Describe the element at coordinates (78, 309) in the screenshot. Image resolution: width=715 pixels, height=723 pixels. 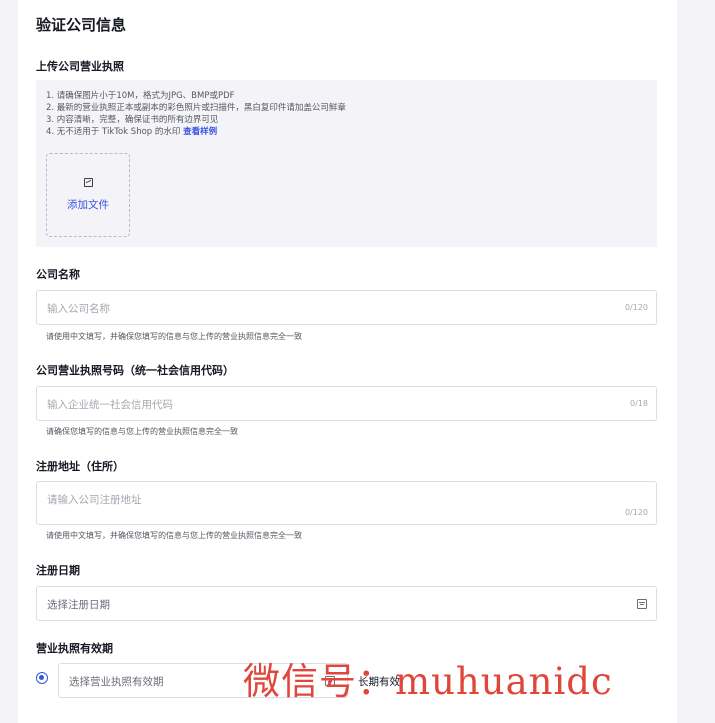
I see `company-name-placeholder: 输入公司名称` at that location.